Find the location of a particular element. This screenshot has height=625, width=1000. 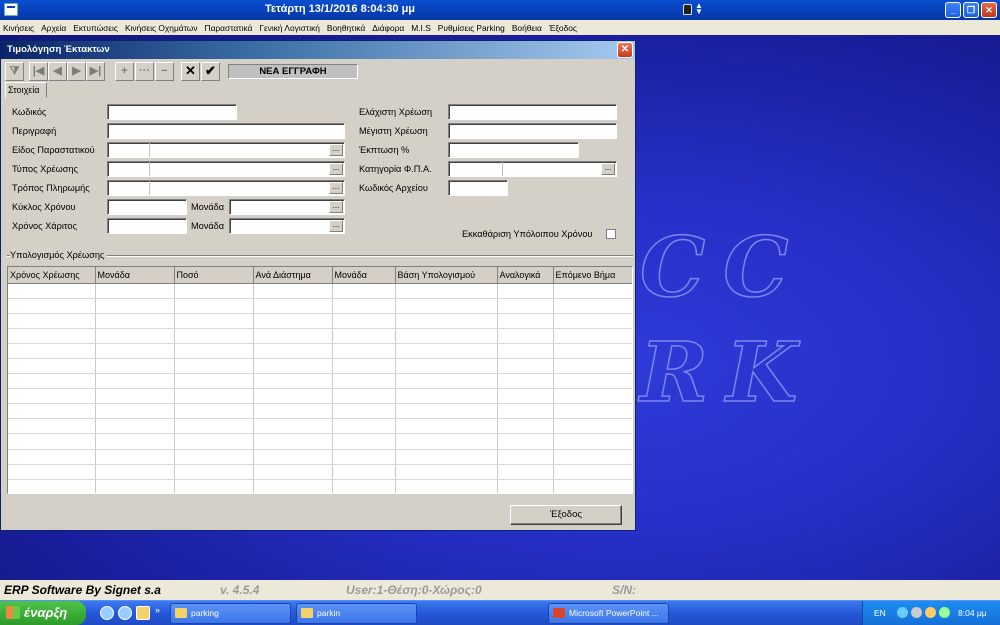

ie-icon is located at coordinates (107, 613).